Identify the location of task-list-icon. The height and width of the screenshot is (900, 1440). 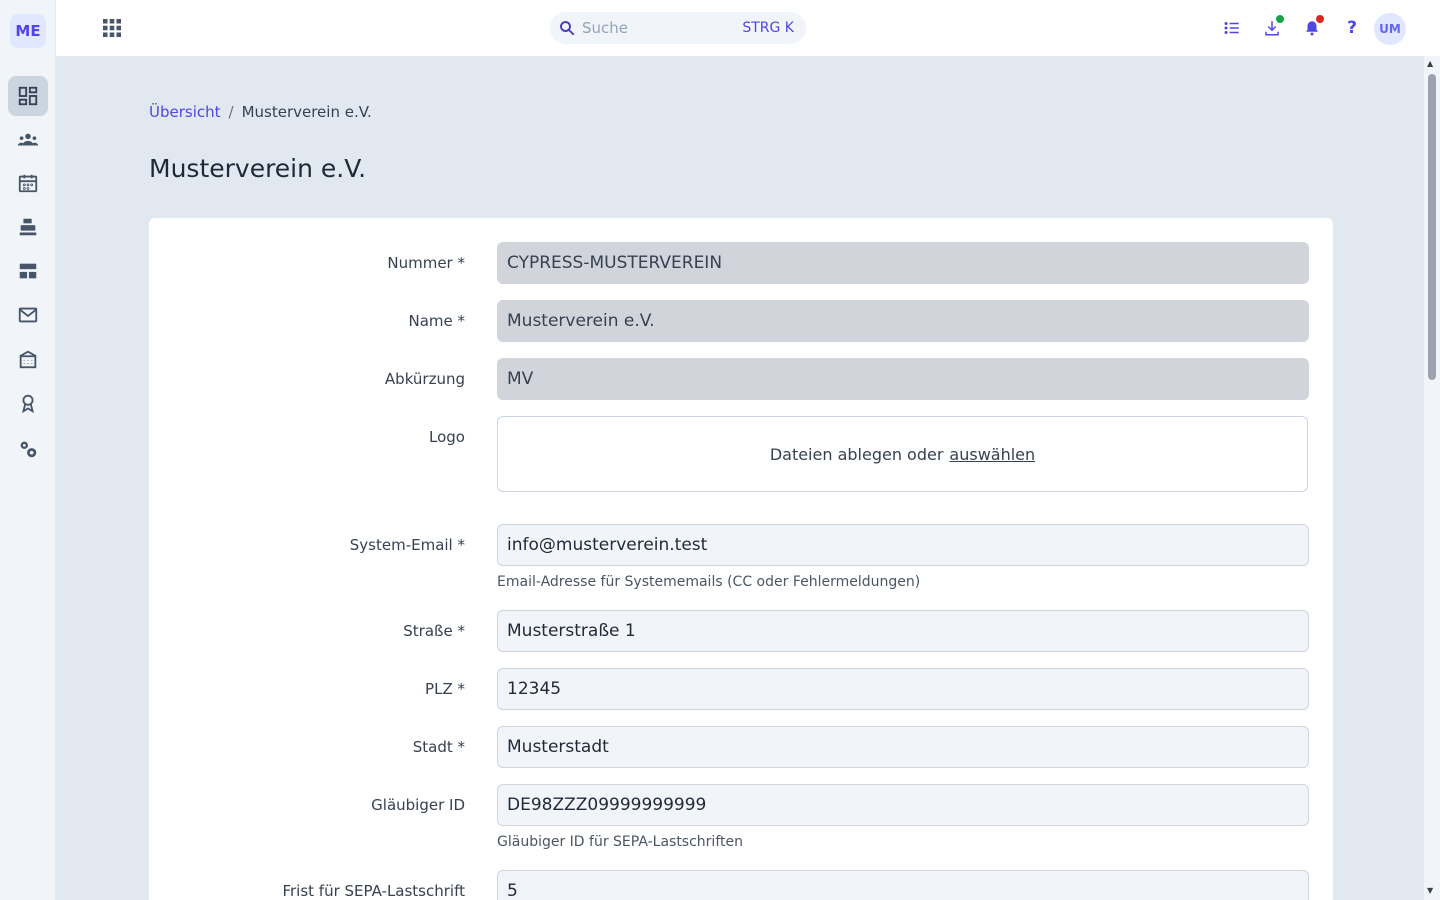
(1232, 28).